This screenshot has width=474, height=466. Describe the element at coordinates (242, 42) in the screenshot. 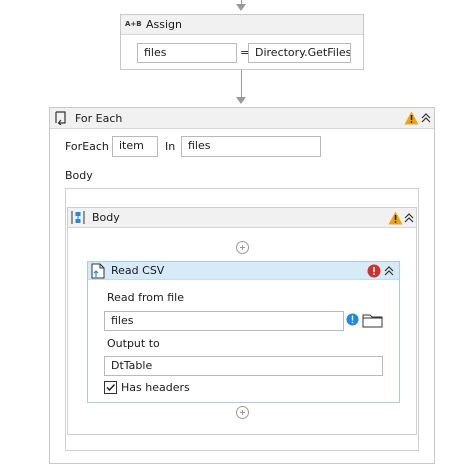

I see `assign-activity: A+B Assign files = Directory.GetFiles(` at that location.